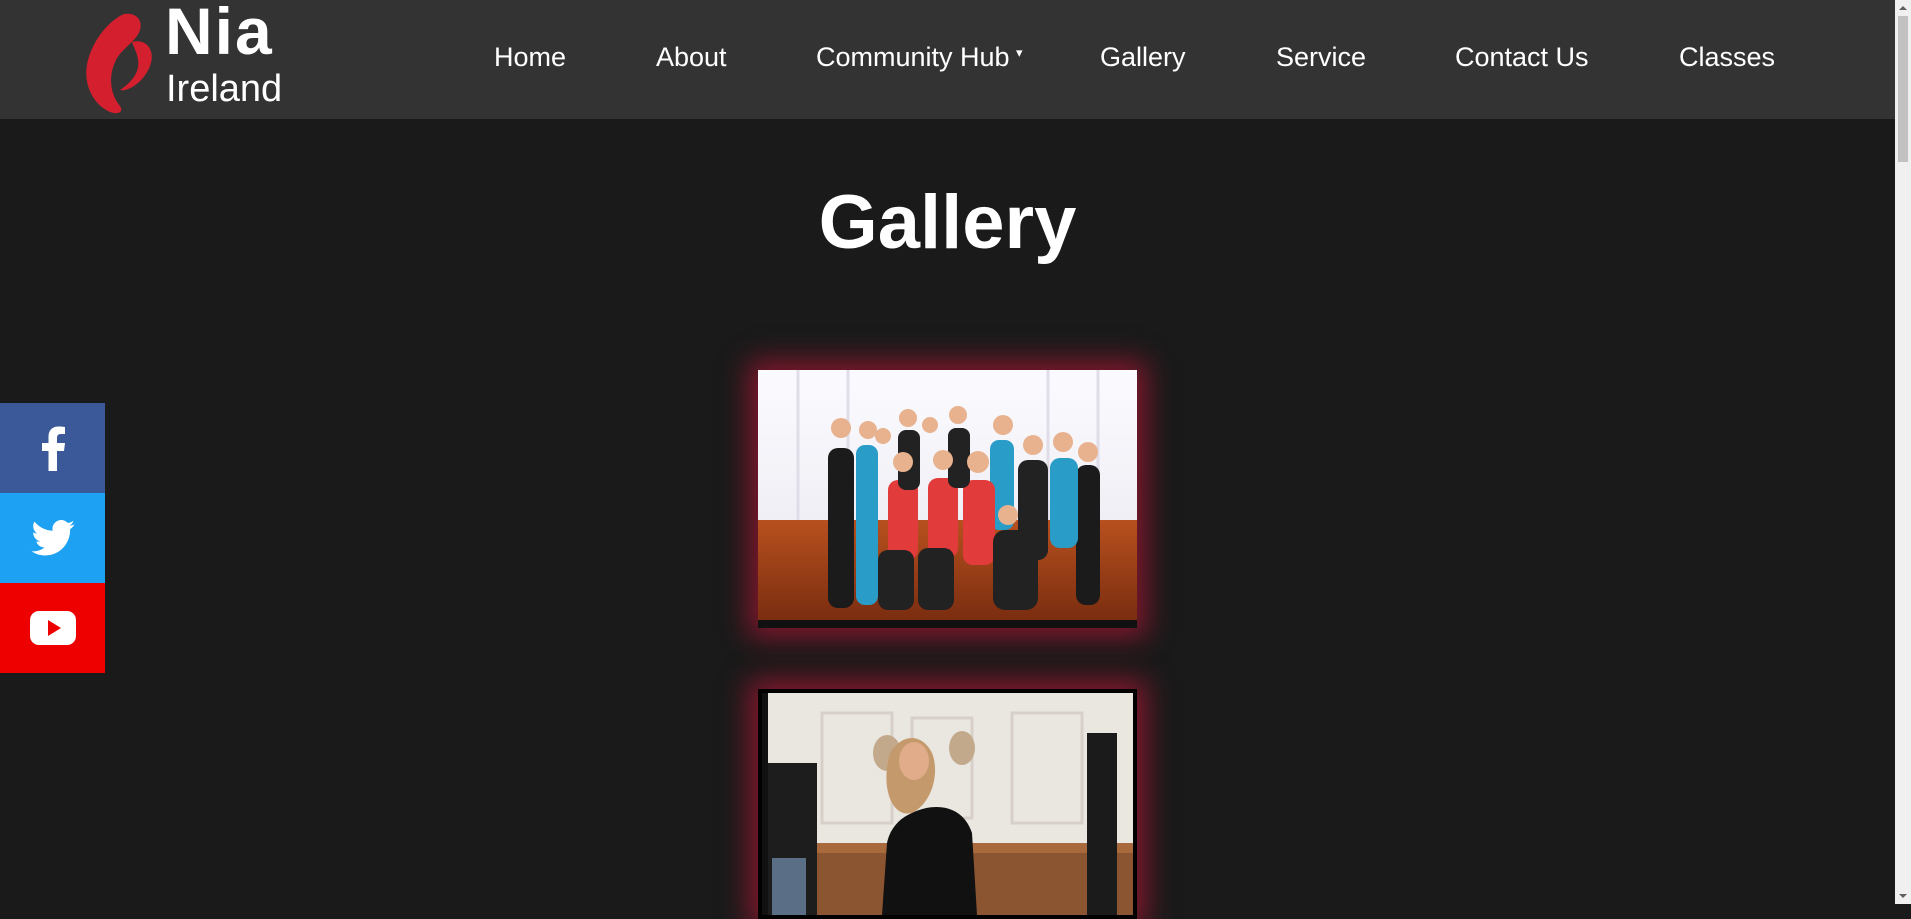 Image resolution: width=1911 pixels, height=919 pixels. I want to click on youtube-icon, so click(52, 628).